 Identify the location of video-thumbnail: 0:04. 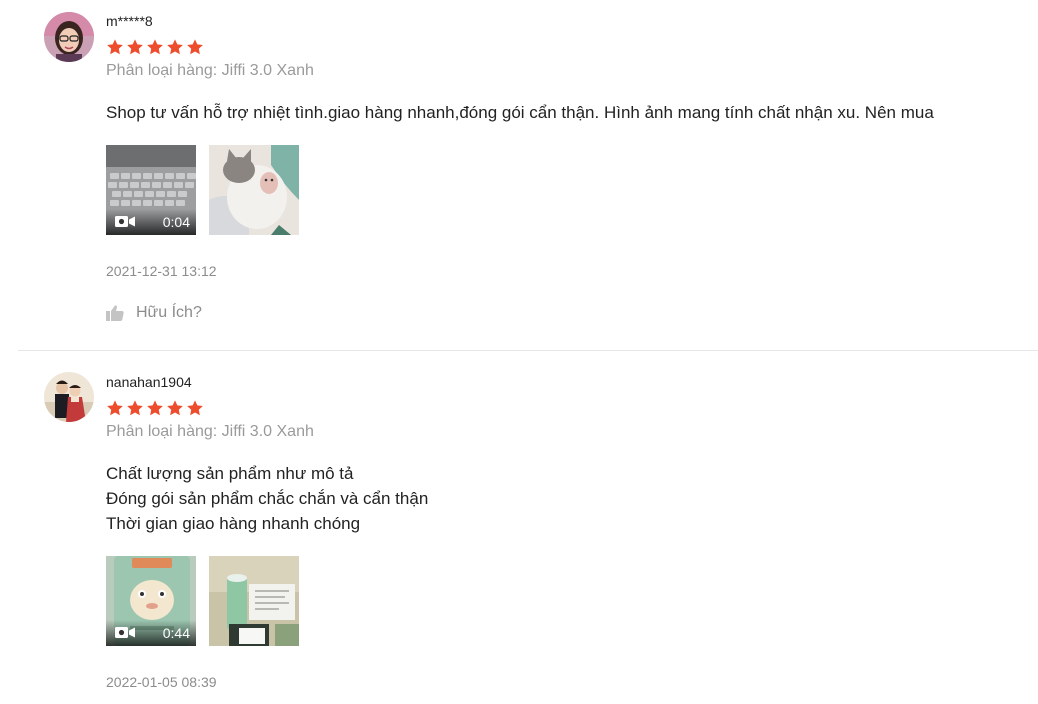
(151, 190).